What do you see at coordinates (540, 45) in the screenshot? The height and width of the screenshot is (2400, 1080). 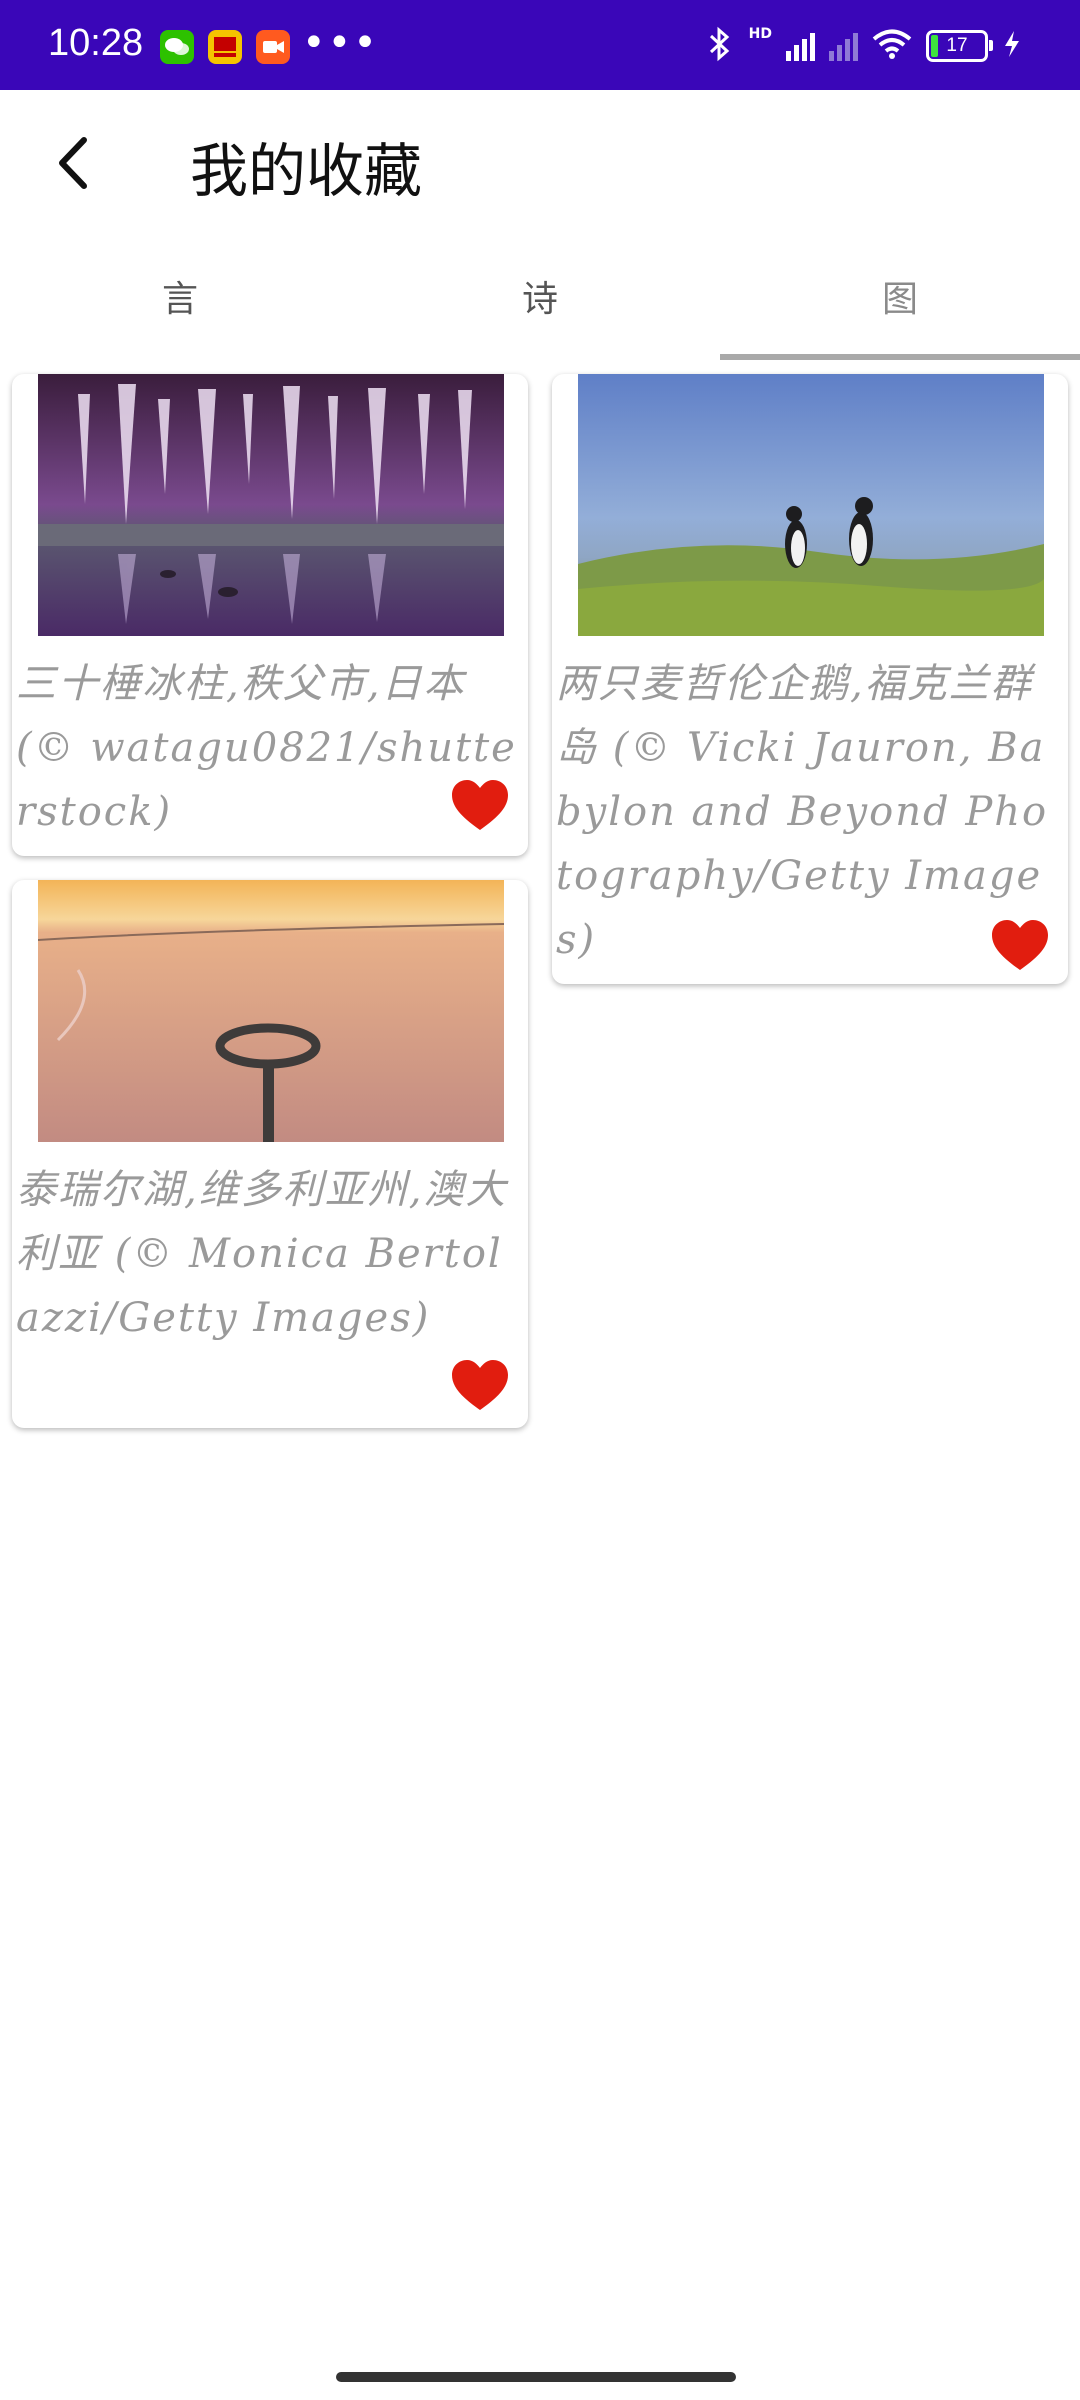 I see `status-bar: 10:28 ••• HD 17` at bounding box center [540, 45].